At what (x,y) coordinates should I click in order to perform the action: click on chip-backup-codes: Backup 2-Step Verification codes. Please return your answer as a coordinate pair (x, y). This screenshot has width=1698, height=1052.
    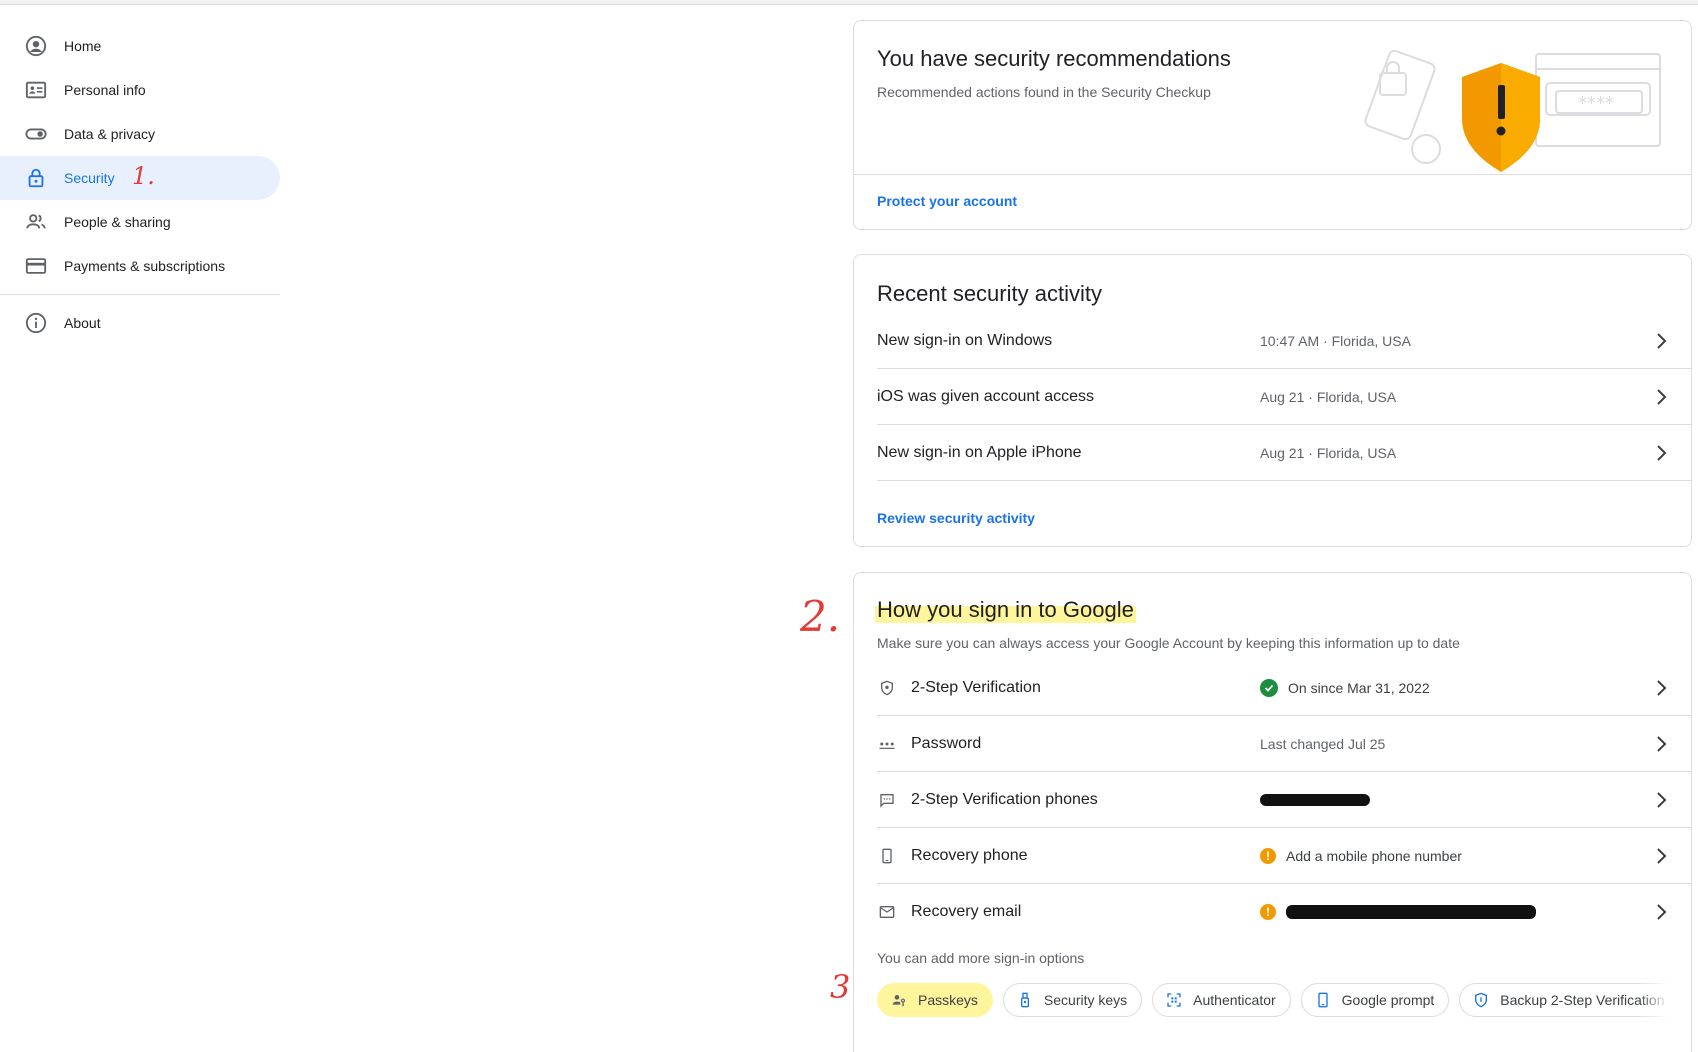
    Looking at the image, I should click on (1564, 1000).